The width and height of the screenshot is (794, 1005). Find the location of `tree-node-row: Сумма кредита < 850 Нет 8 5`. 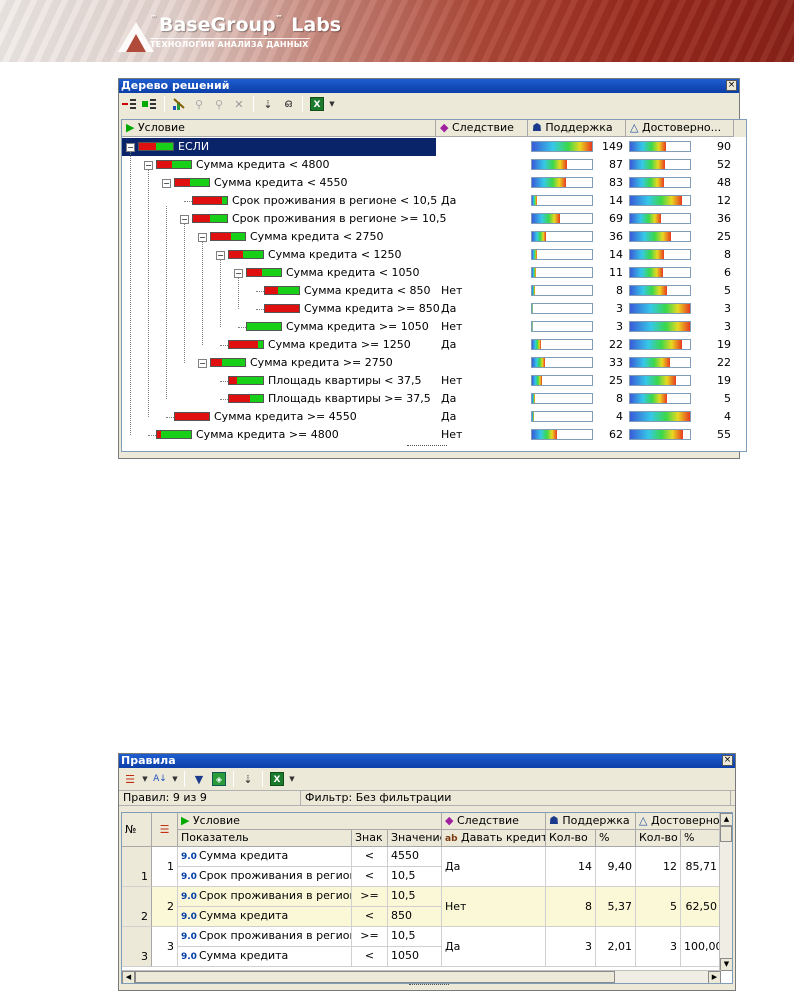

tree-node-row: Сумма кредита < 850 Нет 8 5 is located at coordinates (434, 291).